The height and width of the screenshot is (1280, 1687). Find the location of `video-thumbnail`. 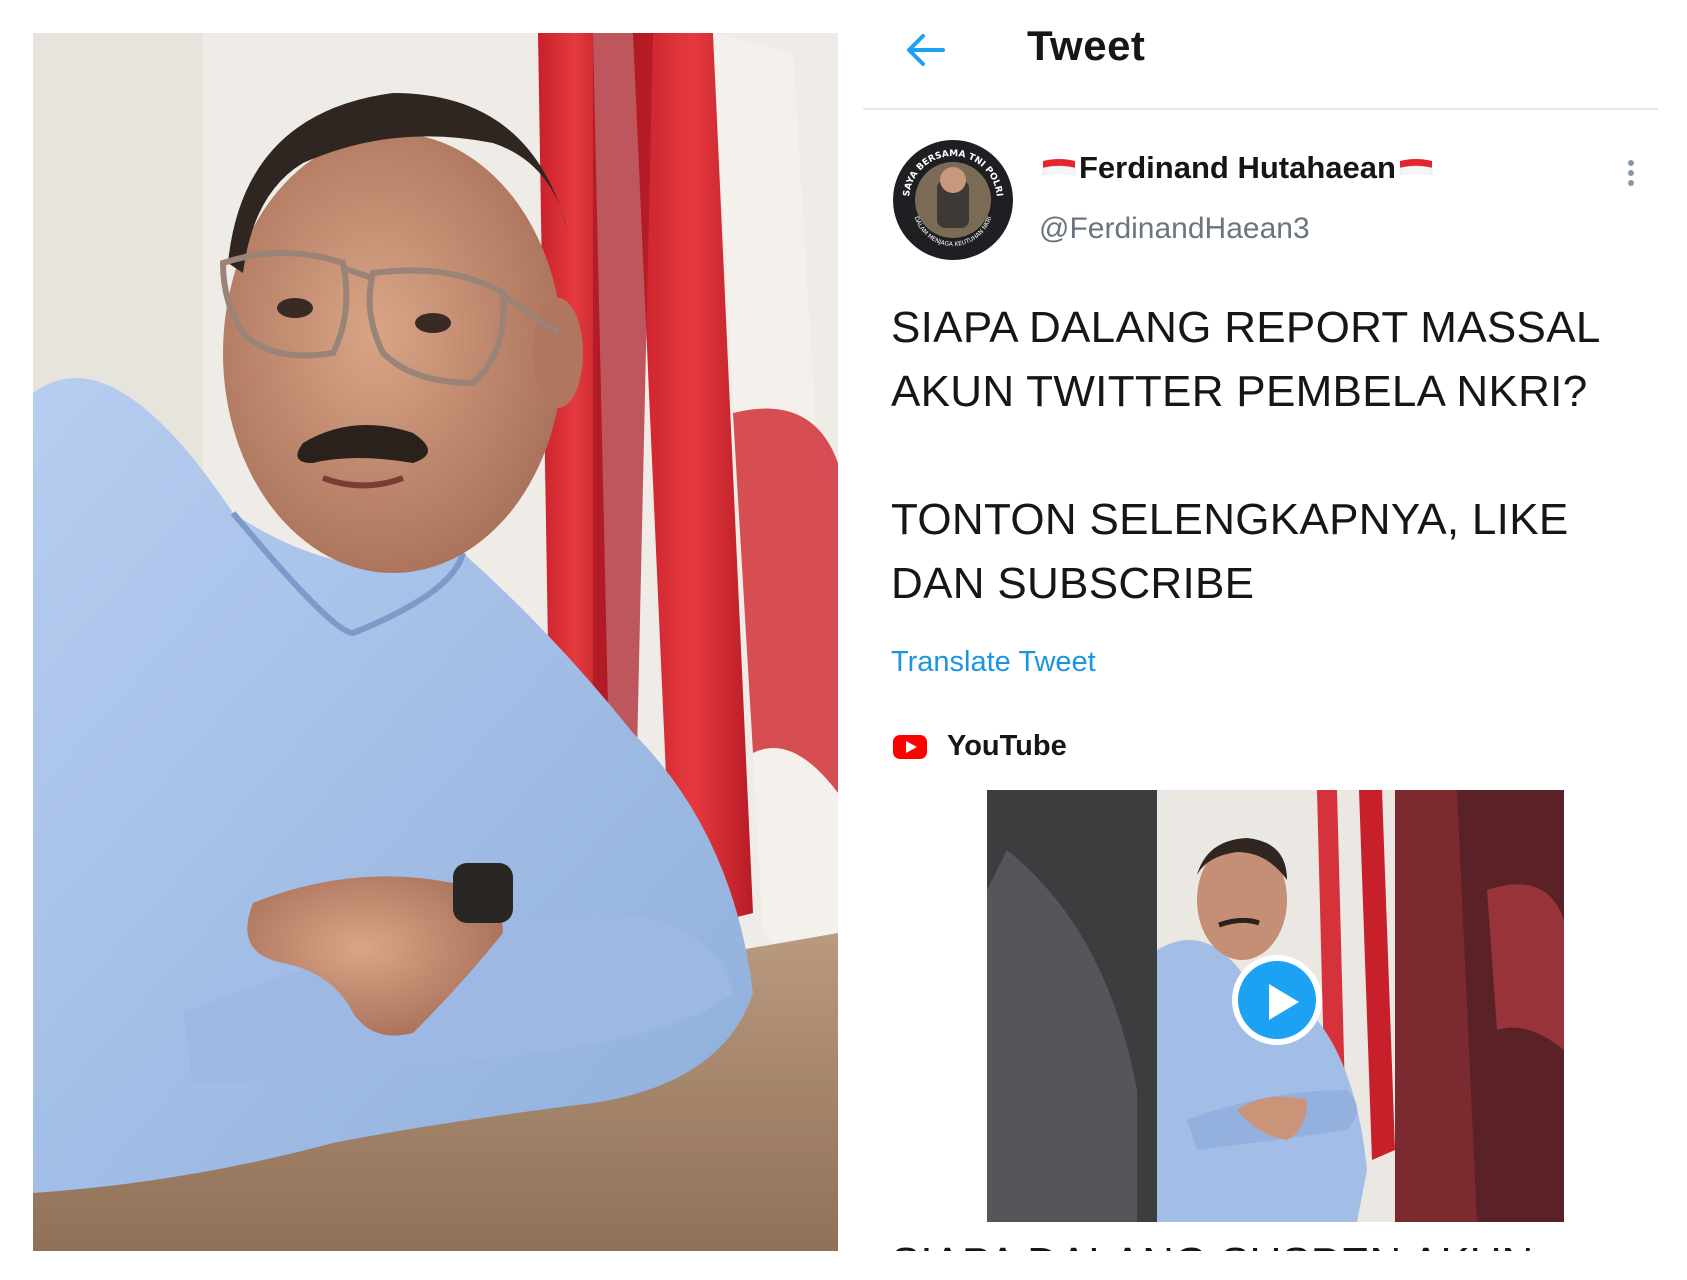

video-thumbnail is located at coordinates (1275, 1006).